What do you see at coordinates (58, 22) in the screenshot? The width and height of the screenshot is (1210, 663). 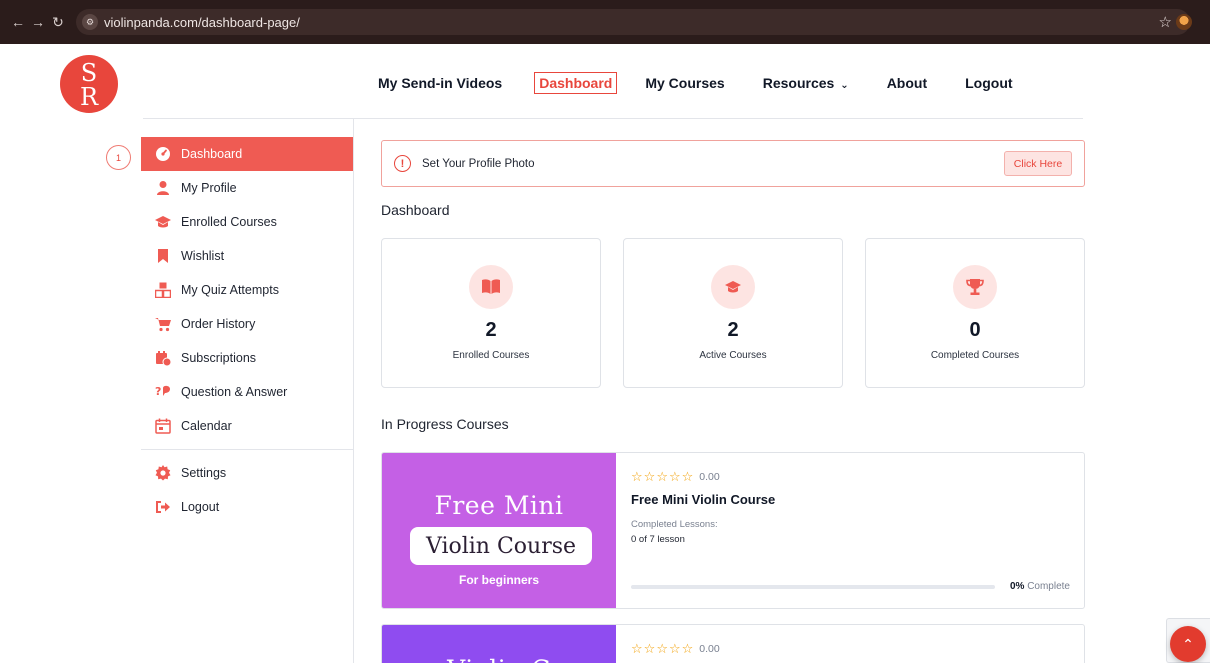 I see `reload-icon: ↻` at bounding box center [58, 22].